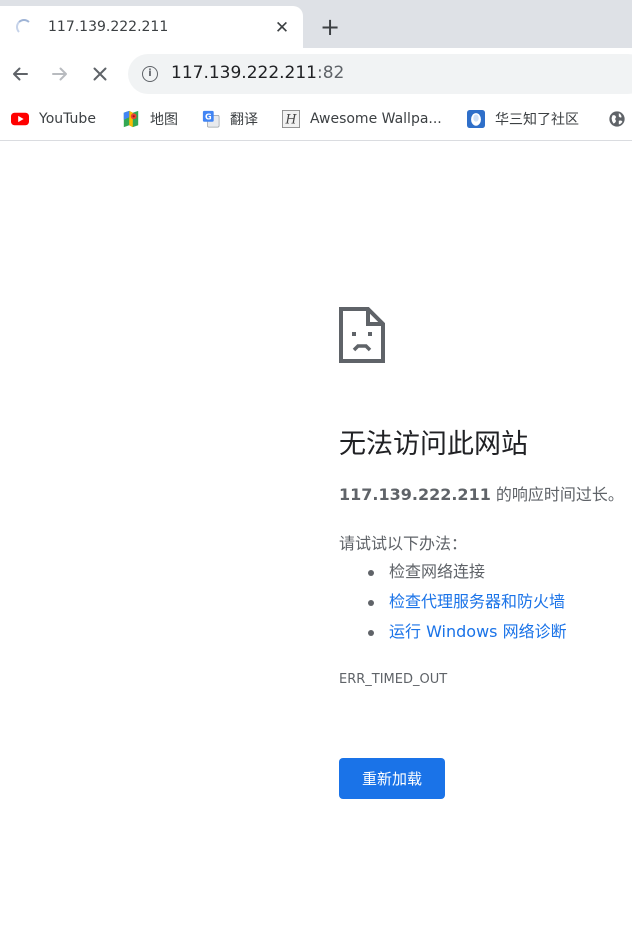  Describe the element at coordinates (20, 119) in the screenshot. I see `youtube-icon` at that location.